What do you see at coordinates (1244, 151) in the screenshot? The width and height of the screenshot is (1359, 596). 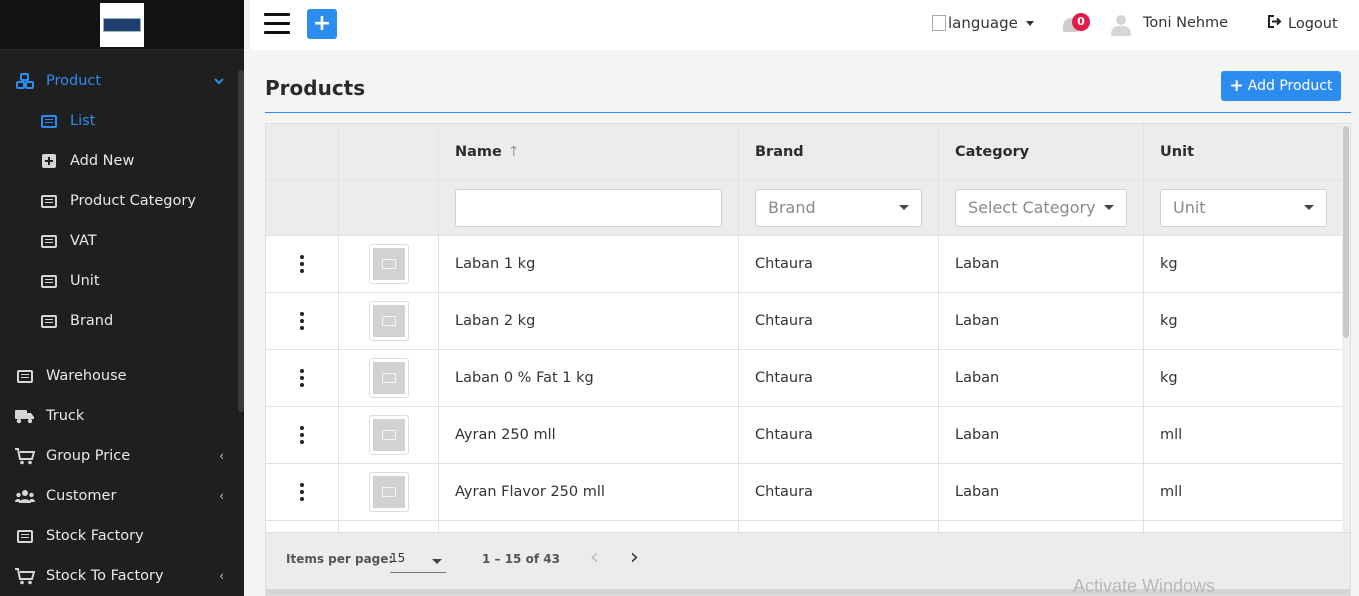 I see `header-unit: Unit` at bounding box center [1244, 151].